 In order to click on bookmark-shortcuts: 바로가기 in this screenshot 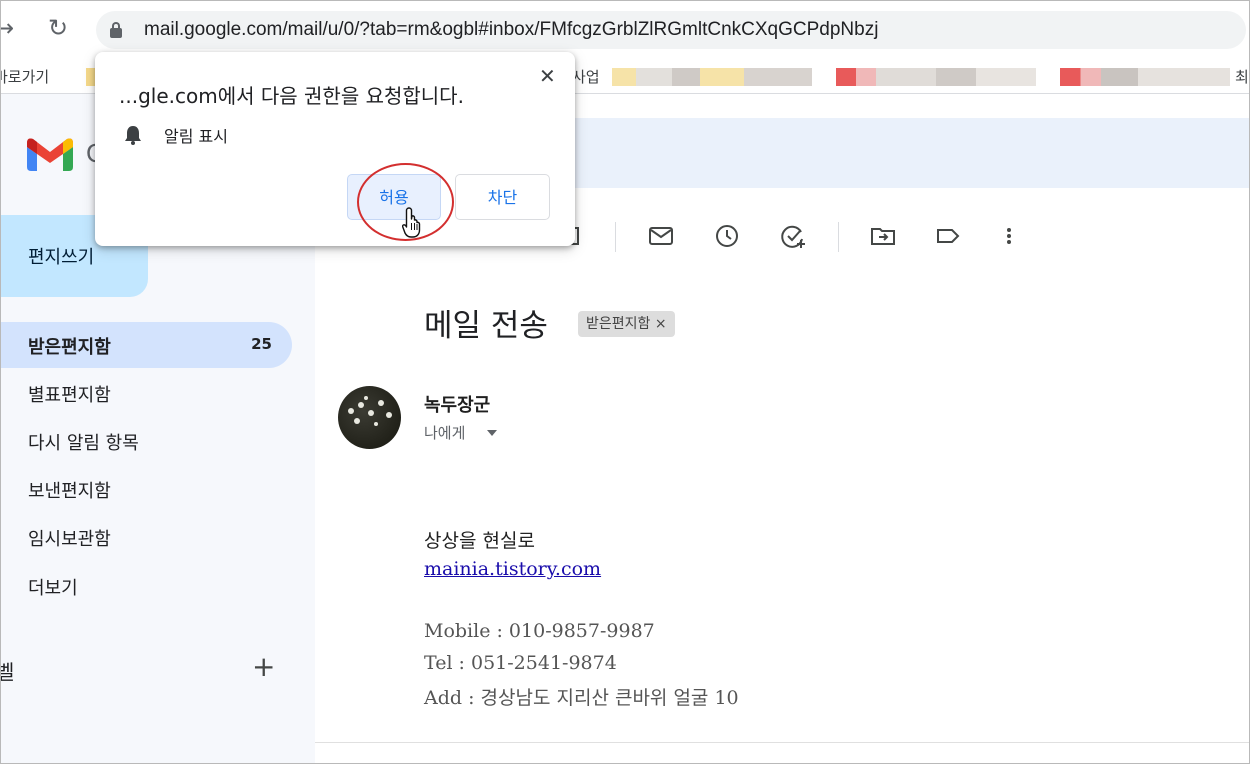, I will do `click(24, 76)`.